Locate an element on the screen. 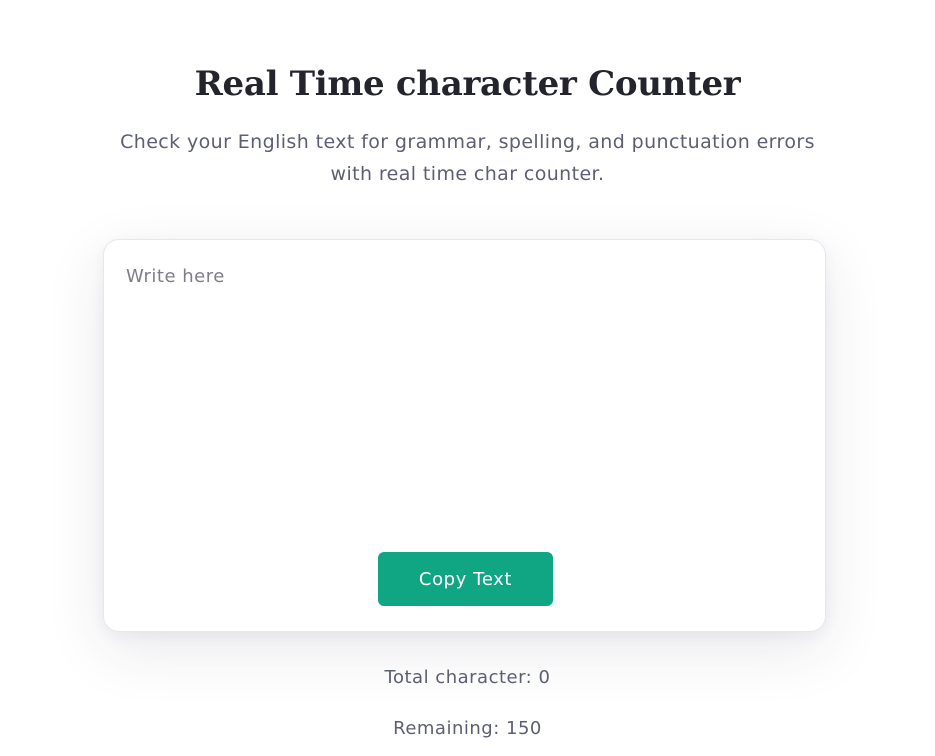  remaining-count: Remaining: 150 is located at coordinates (467, 729).